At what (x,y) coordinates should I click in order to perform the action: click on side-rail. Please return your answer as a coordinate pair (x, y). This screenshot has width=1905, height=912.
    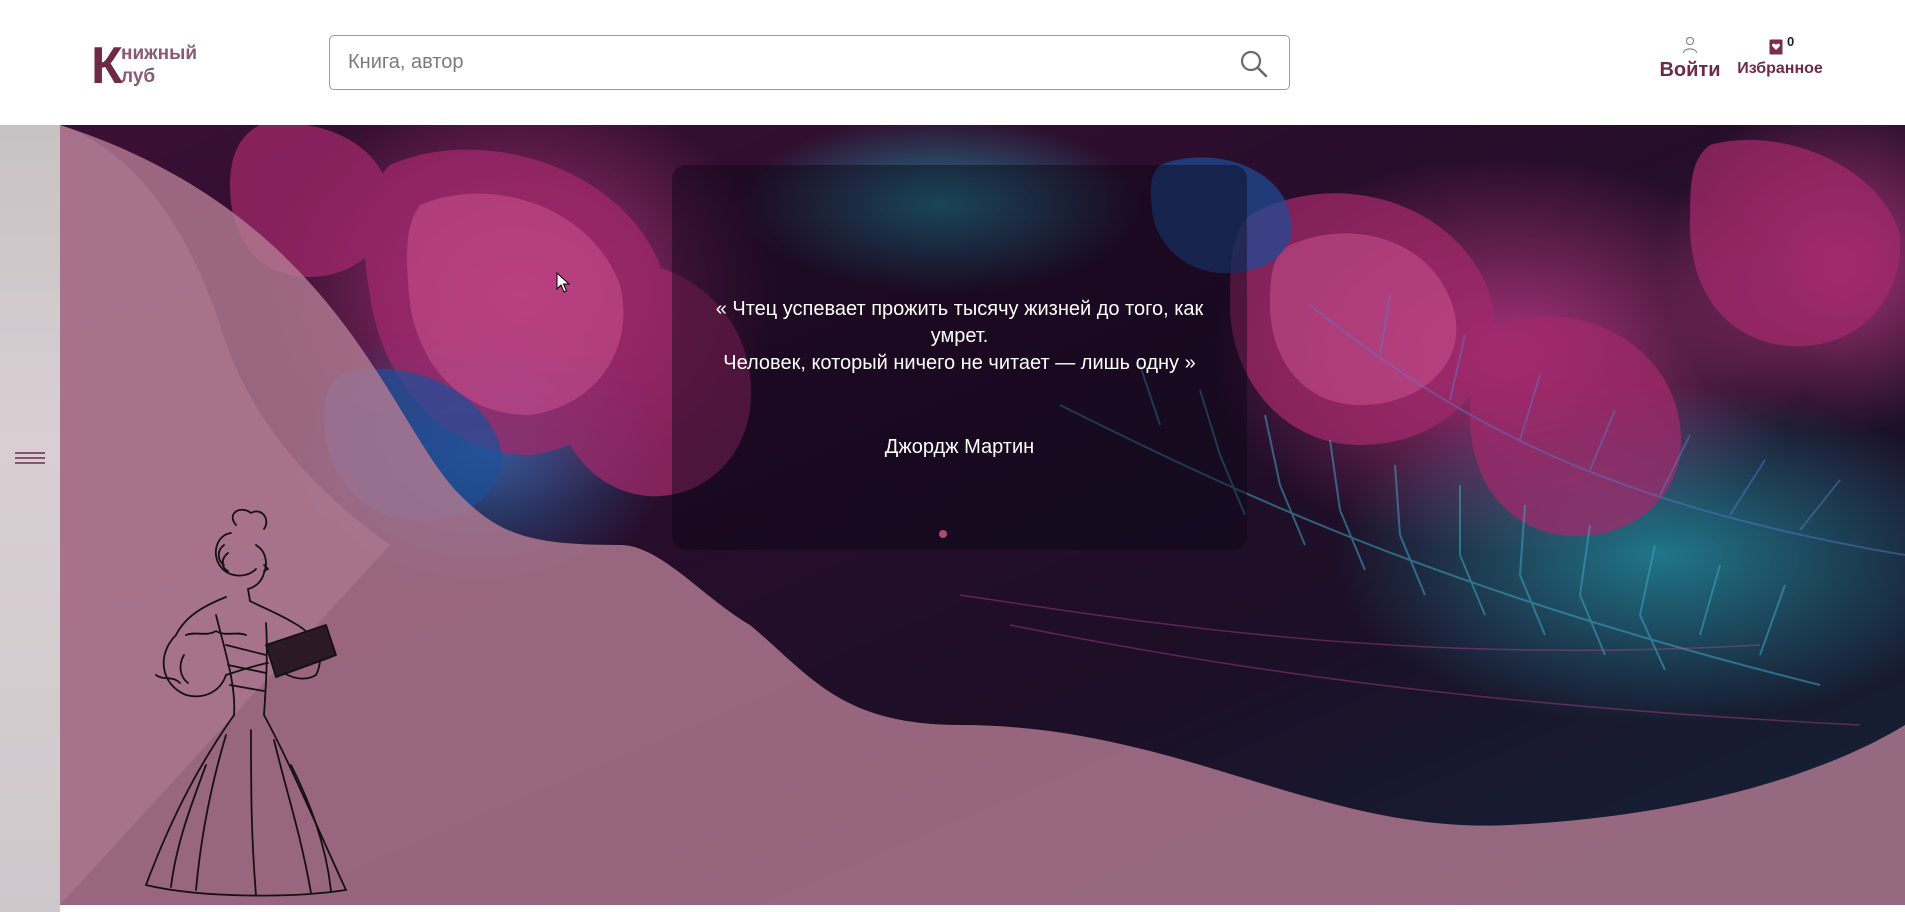
    Looking at the image, I should click on (30, 518).